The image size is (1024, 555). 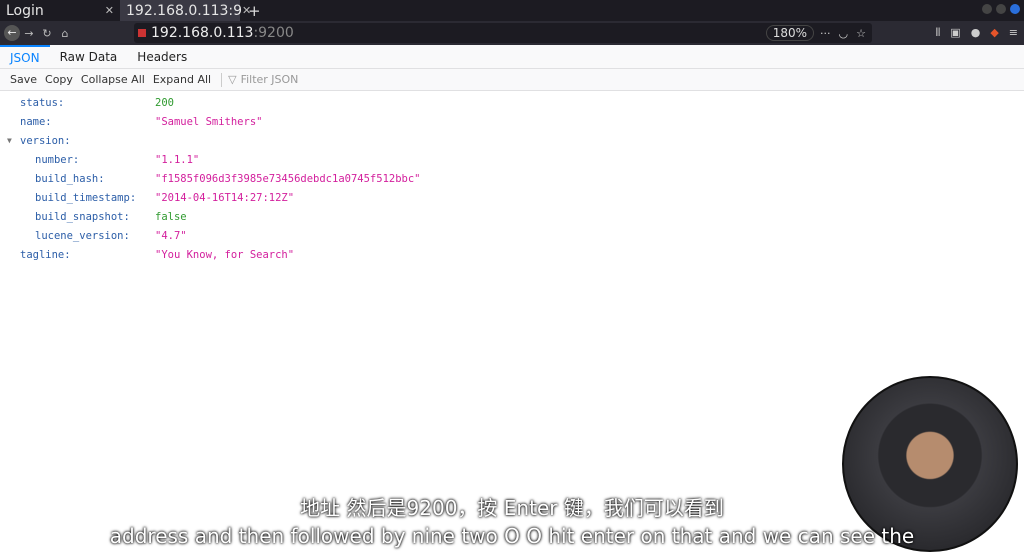 I want to click on account-icon: ●, so click(x=976, y=33).